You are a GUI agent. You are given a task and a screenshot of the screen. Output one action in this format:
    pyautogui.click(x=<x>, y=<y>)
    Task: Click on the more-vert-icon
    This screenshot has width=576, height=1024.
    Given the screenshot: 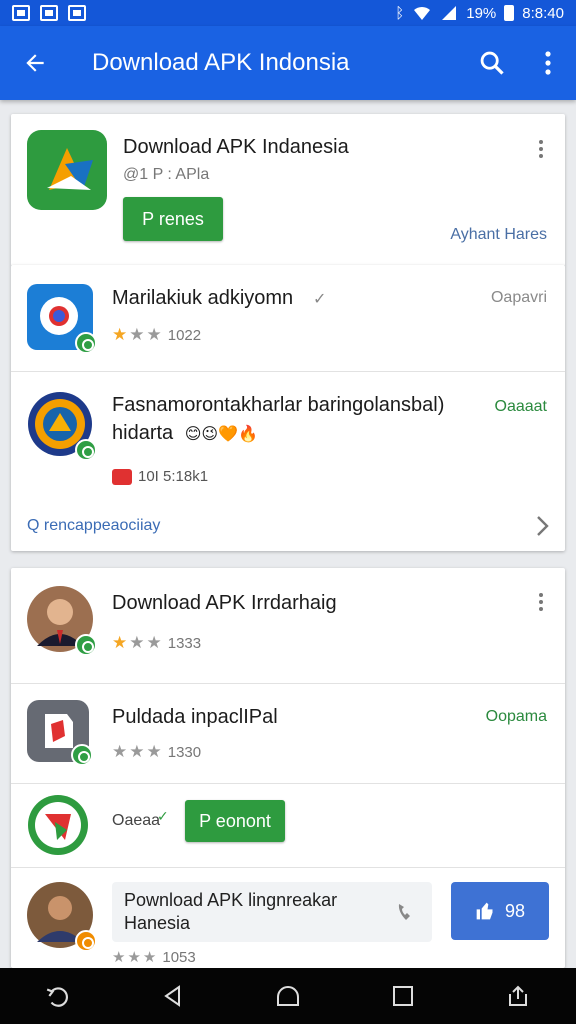 What is the action you would take?
    pyautogui.click(x=548, y=63)
    